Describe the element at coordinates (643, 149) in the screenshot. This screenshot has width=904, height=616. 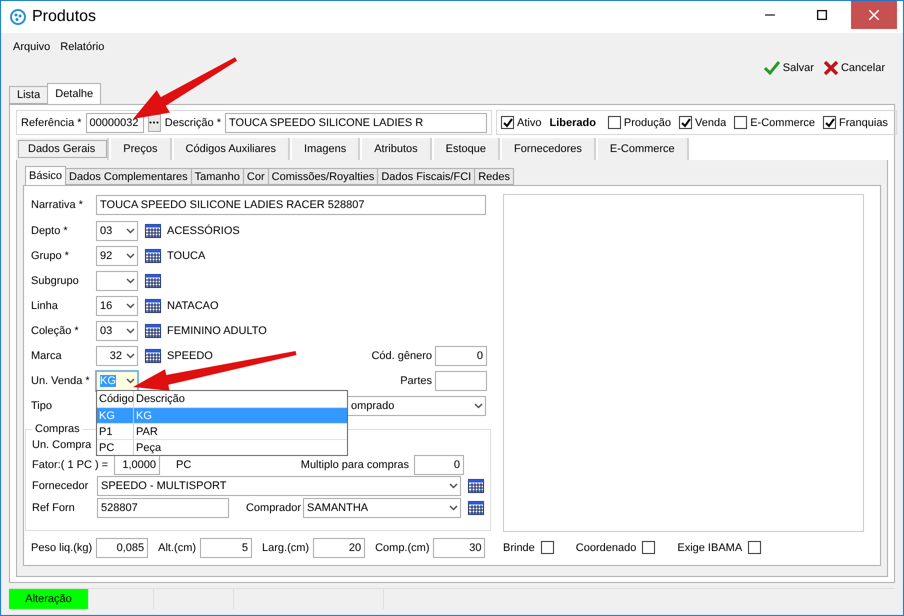
I see `tab: E-Commerce` at that location.